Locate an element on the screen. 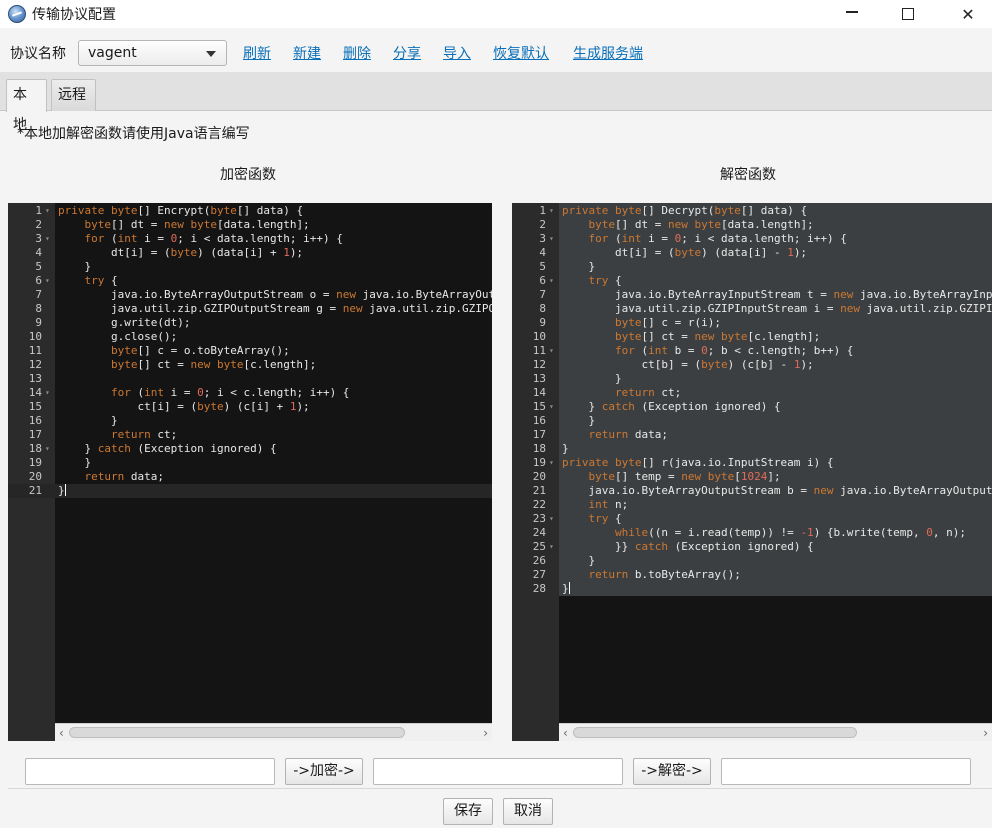 The height and width of the screenshot is (828, 992). code-text: return ct; is located at coordinates (117, 435).